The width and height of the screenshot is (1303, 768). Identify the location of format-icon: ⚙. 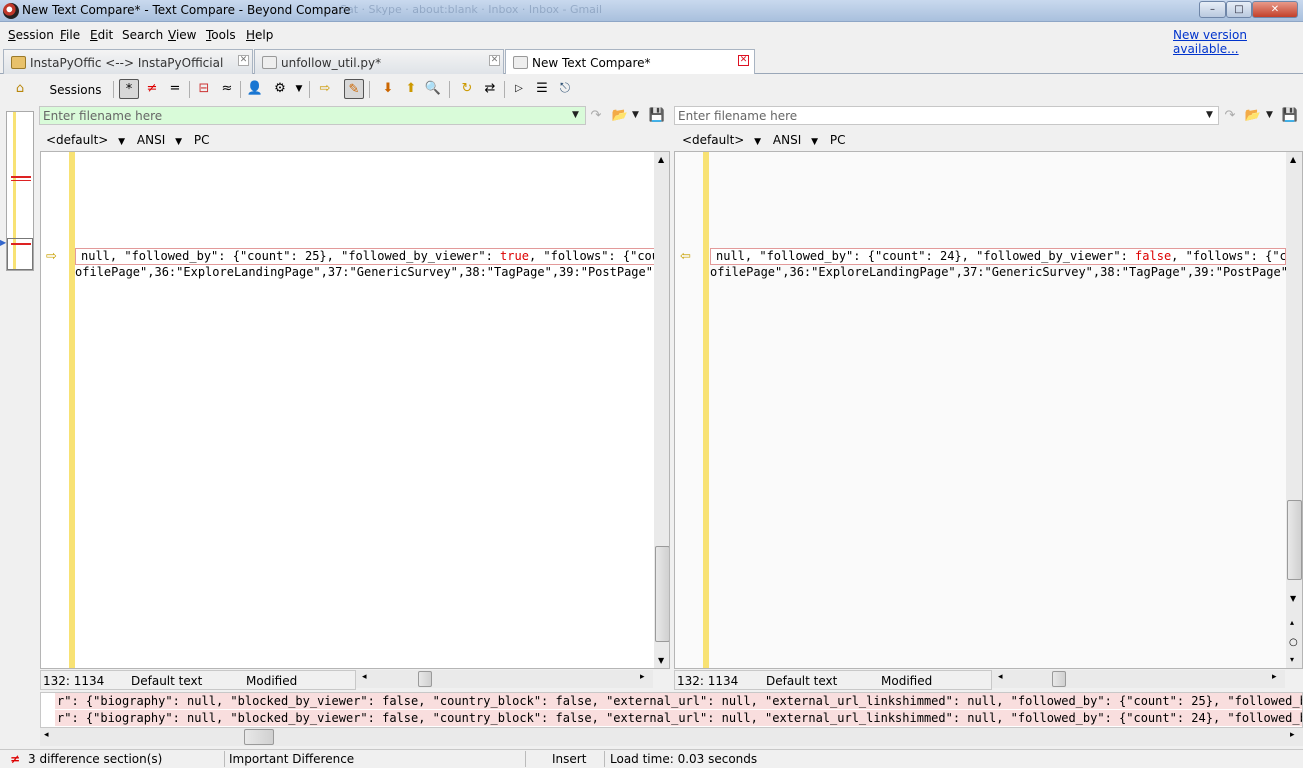
(280, 89).